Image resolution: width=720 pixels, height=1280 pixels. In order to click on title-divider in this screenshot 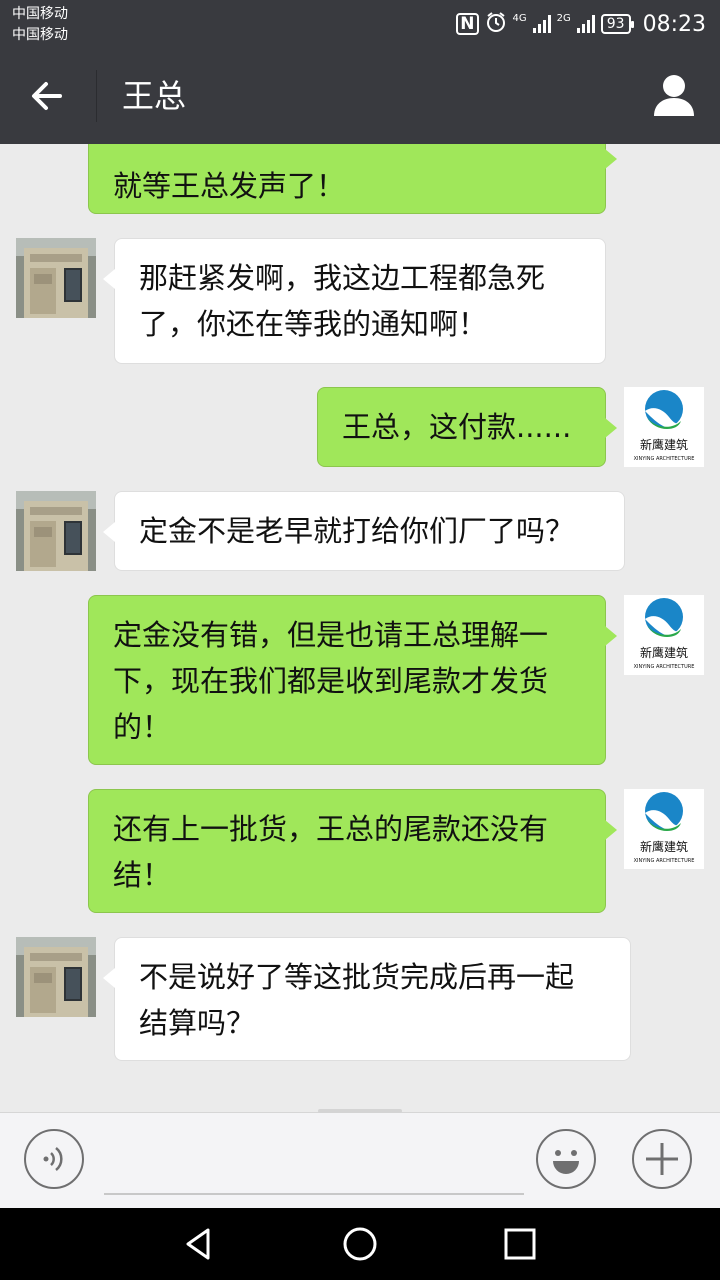, I will do `click(96, 96)`.